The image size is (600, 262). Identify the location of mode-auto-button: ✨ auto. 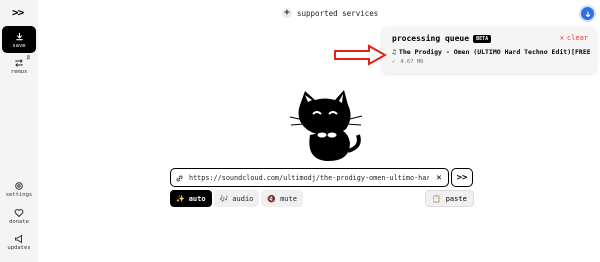
(191, 198).